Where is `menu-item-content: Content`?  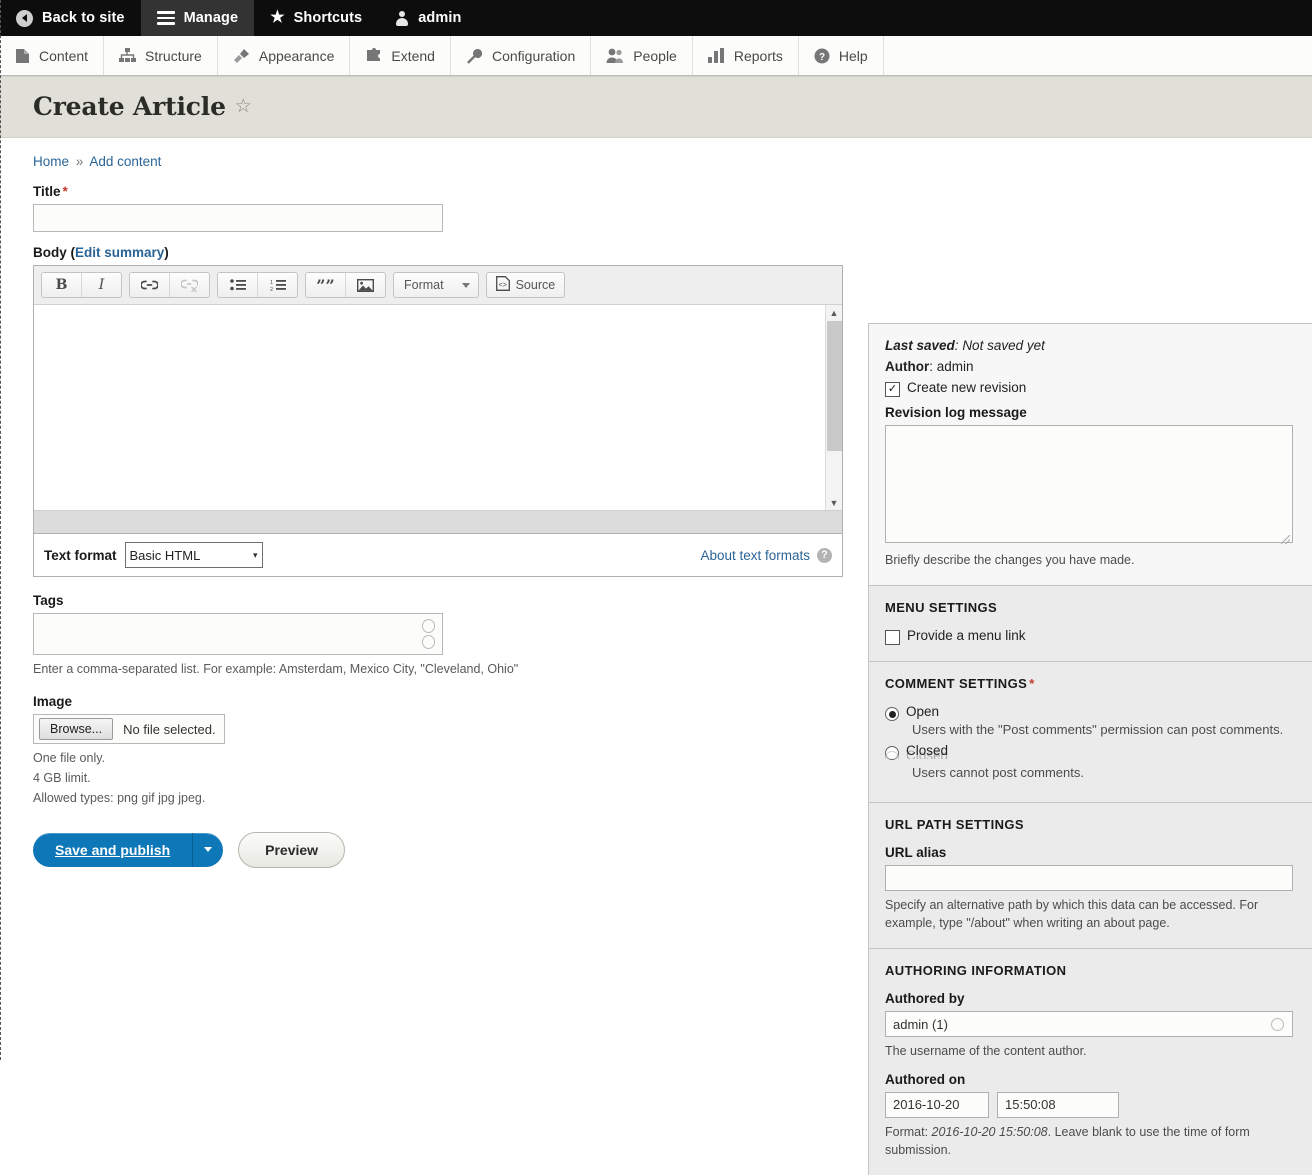 menu-item-content: Content is located at coordinates (52, 55).